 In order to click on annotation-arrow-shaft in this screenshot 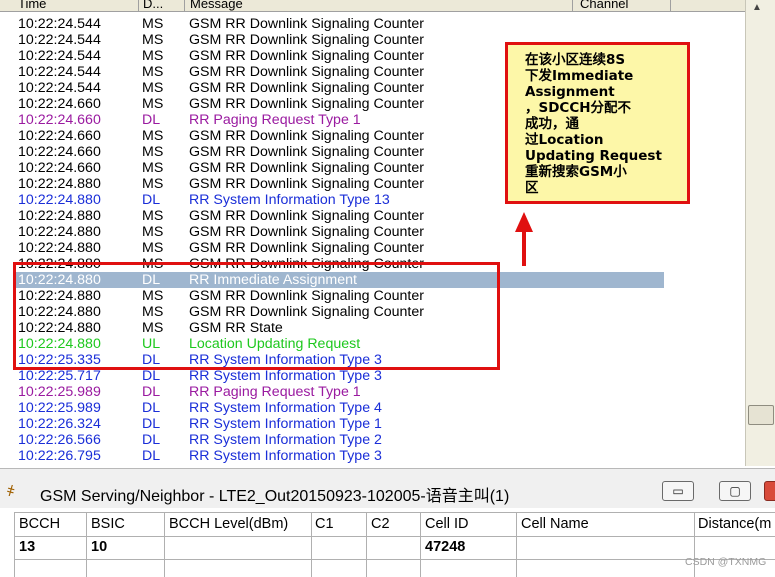, I will do `click(524, 248)`.